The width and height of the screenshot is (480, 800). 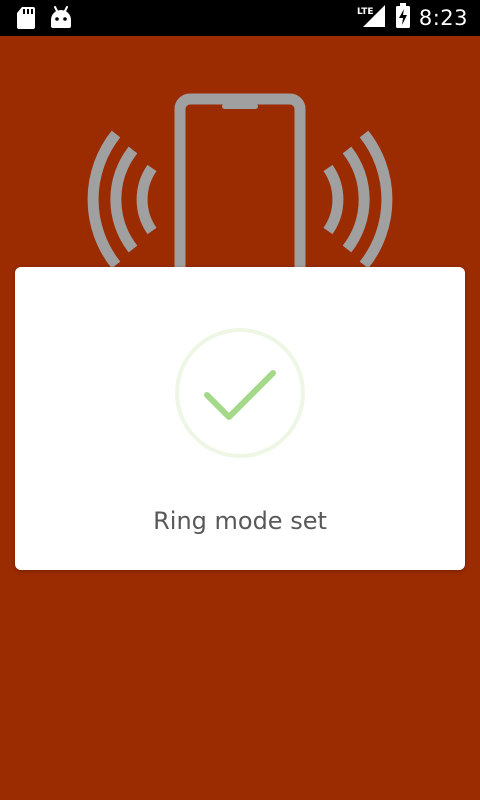 I want to click on lte-signal-icon: LTE, so click(x=372, y=18).